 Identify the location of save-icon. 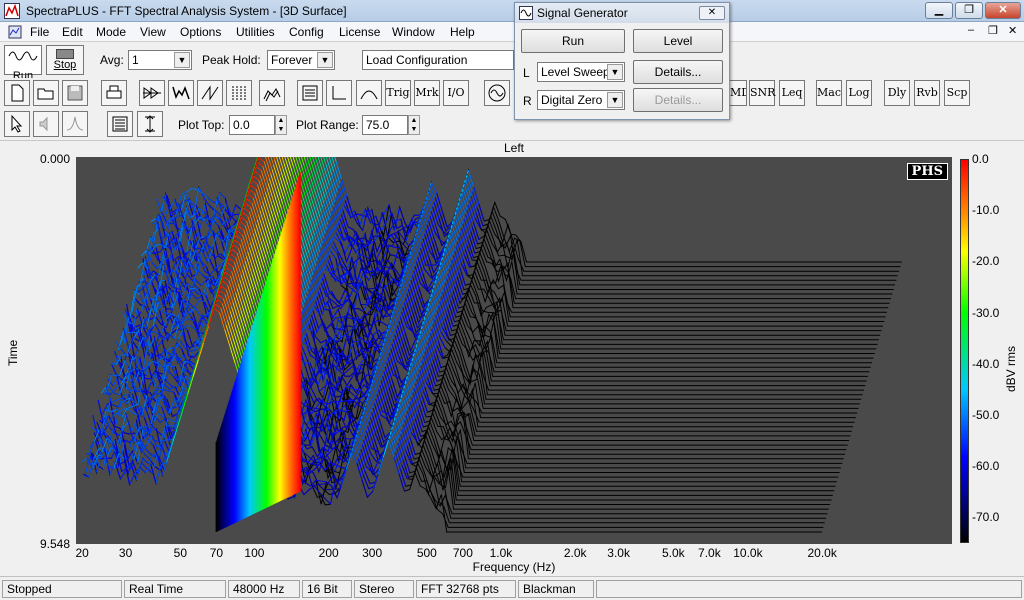
(75, 93).